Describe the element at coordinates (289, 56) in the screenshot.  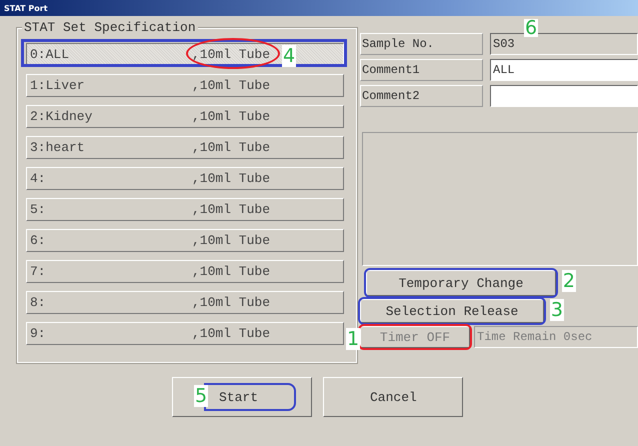
I see `annotation-number: 4` at that location.